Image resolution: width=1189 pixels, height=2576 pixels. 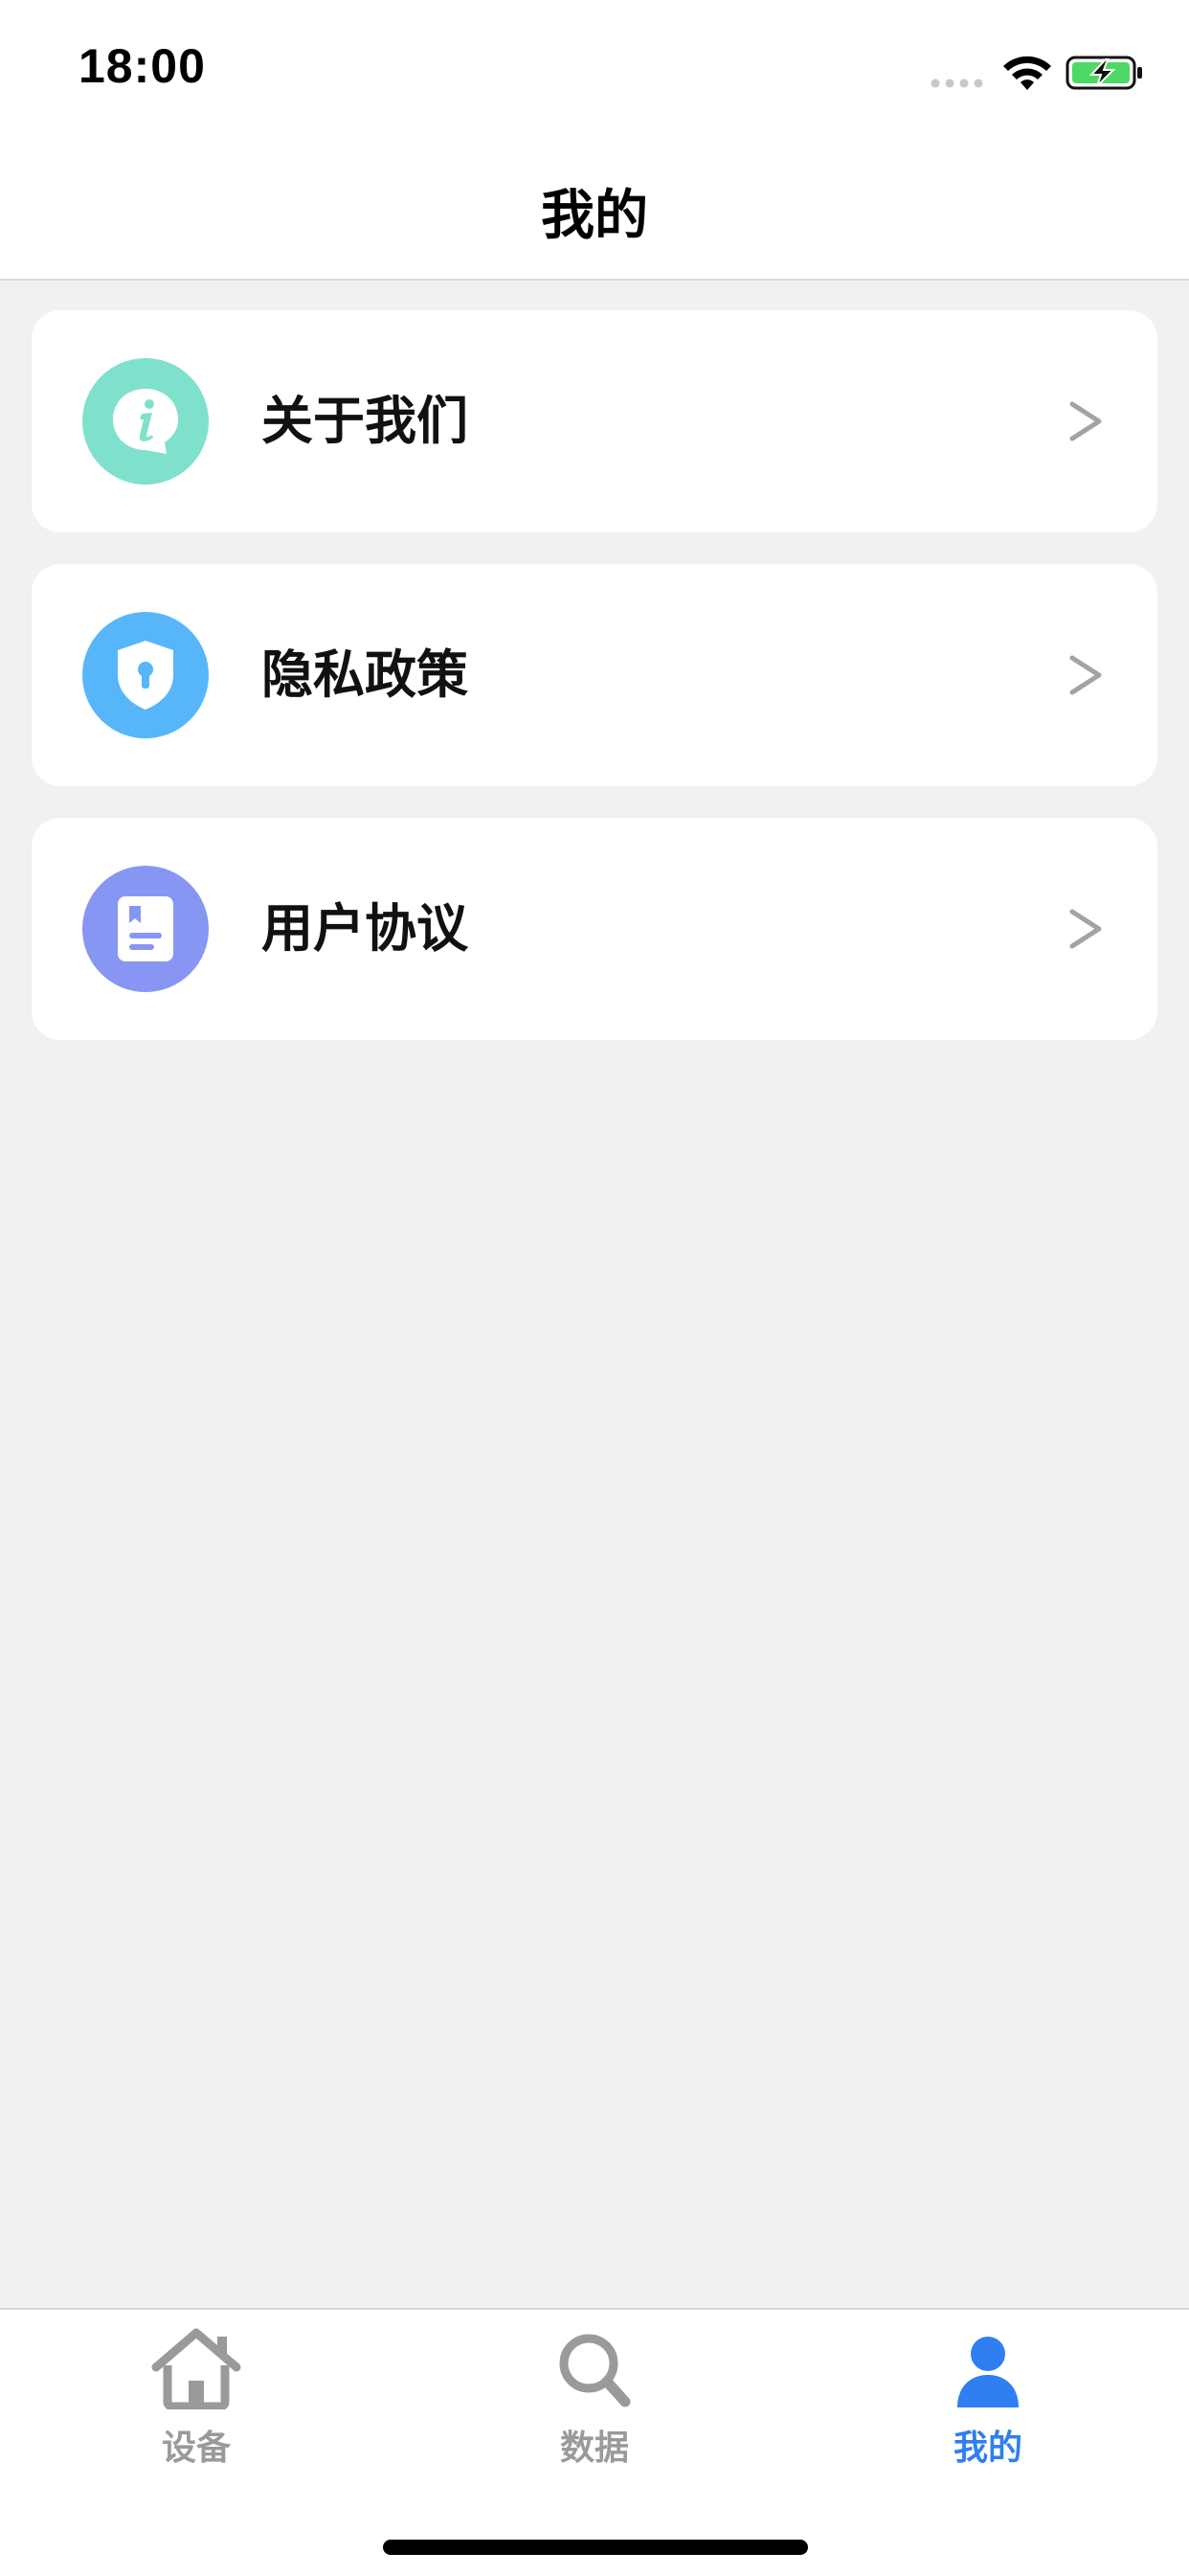 What do you see at coordinates (987, 2448) in the screenshot?
I see `tab-label: 我的` at bounding box center [987, 2448].